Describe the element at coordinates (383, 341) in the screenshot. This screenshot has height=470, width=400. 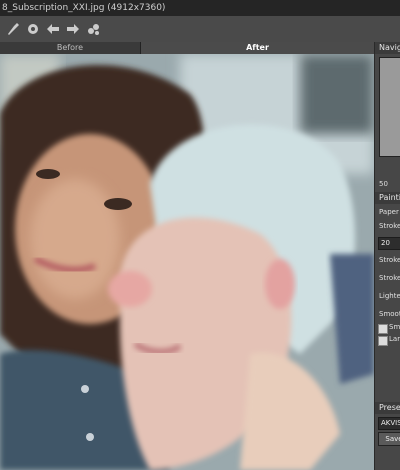
I see `large-checkbox` at that location.